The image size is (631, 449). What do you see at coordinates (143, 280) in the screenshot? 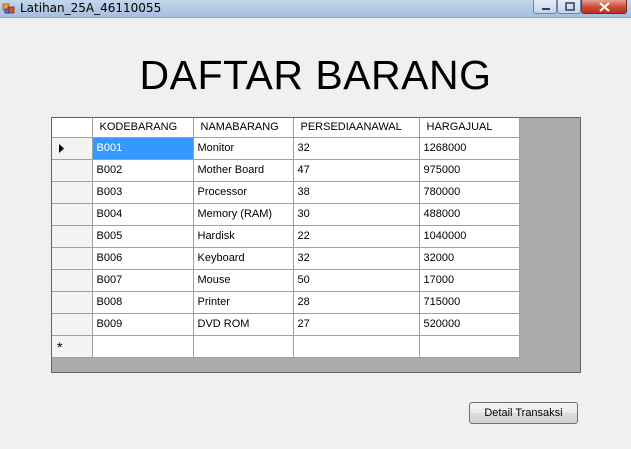
I see `grid-cell: B007` at bounding box center [143, 280].